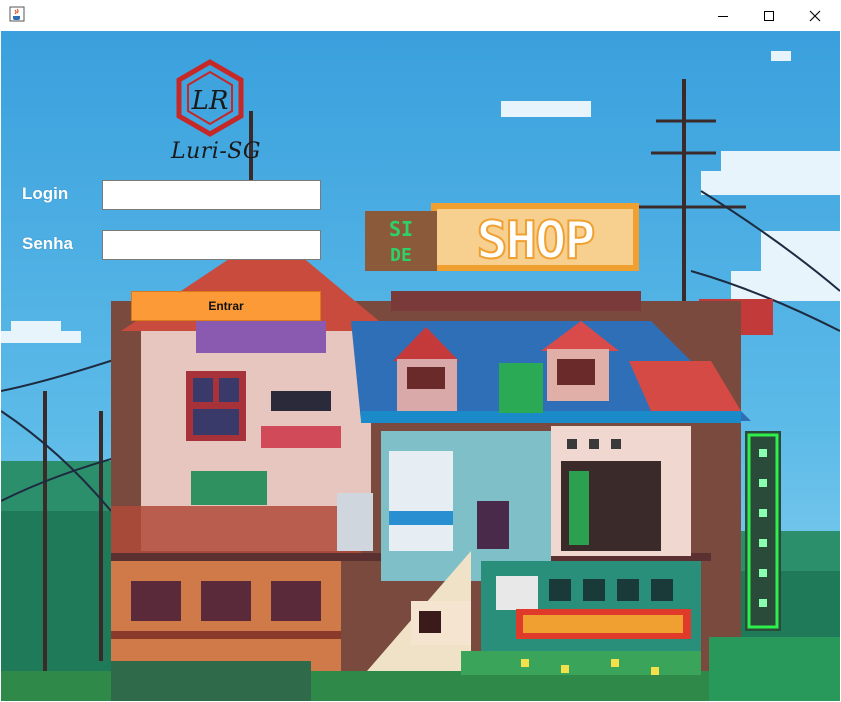  I want to click on svg-text: DE, so click(401, 255).